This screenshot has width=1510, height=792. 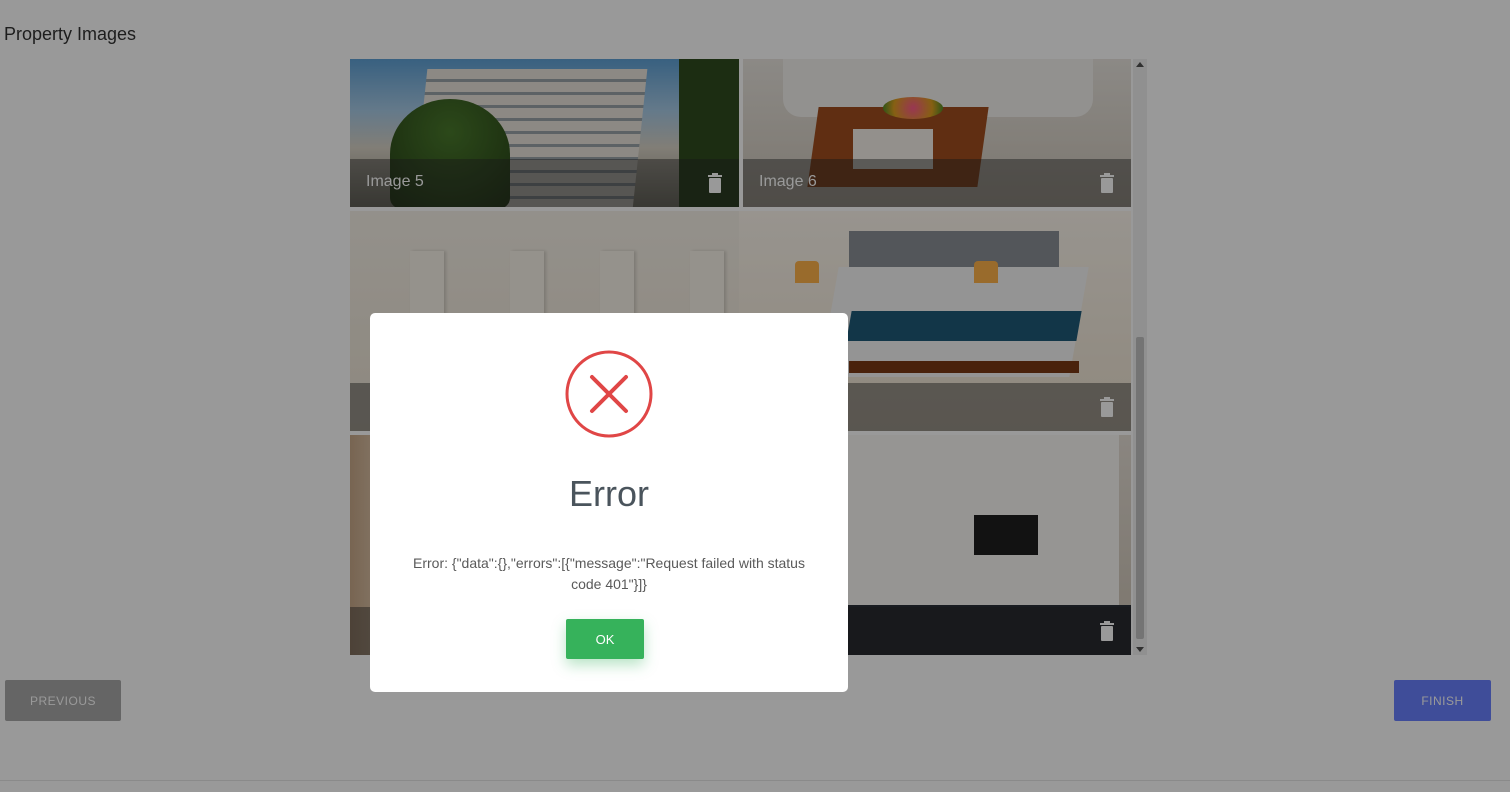 I want to click on dialog-title: Error, so click(x=609, y=493).